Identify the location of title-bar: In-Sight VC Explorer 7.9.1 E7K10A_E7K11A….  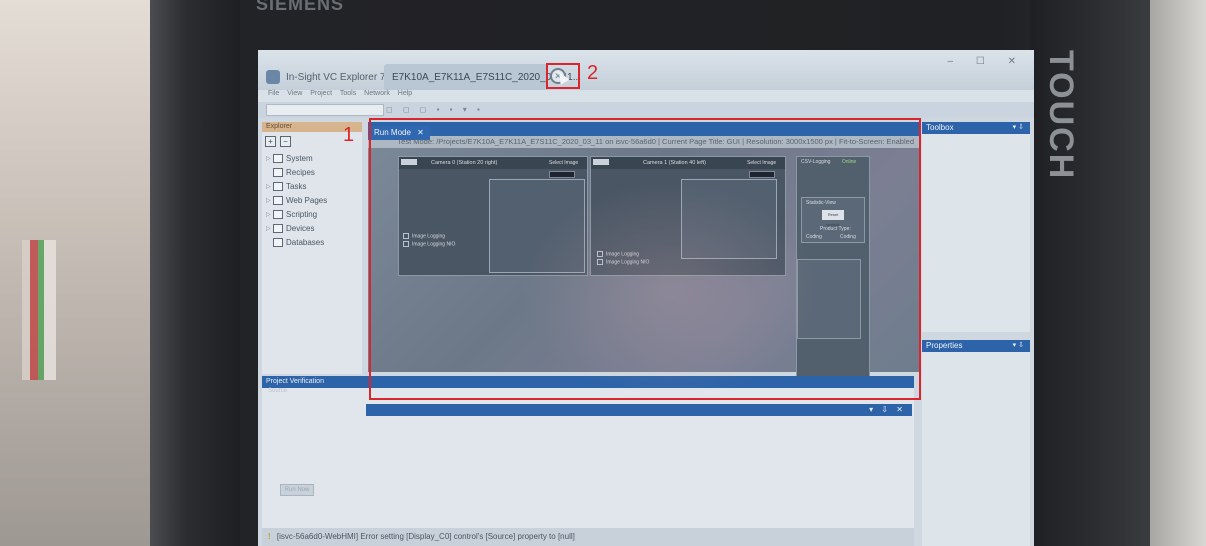
(646, 70).